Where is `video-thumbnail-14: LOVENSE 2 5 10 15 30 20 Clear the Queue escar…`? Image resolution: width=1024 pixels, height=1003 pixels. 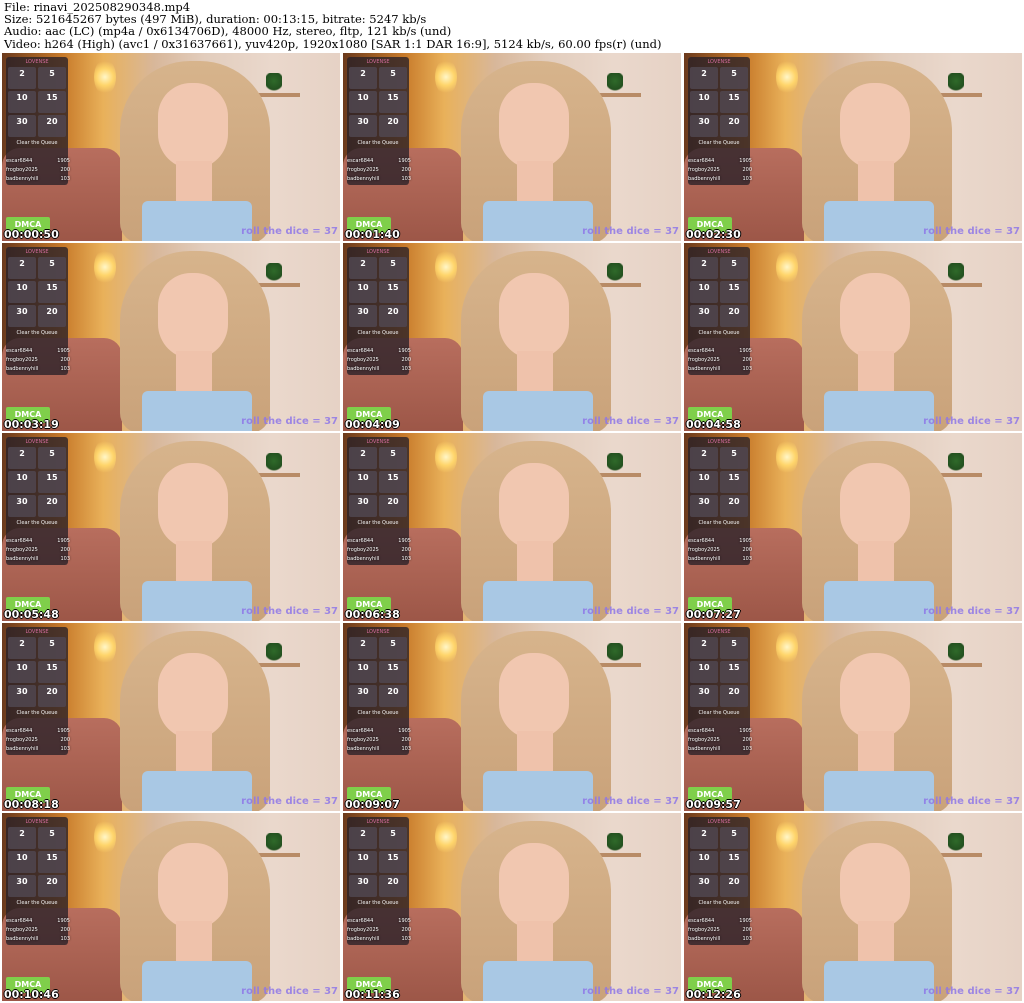 video-thumbnail-14: LOVENSE 2 5 10 15 30 20 Clear the Queue escar… is located at coordinates (512, 907).